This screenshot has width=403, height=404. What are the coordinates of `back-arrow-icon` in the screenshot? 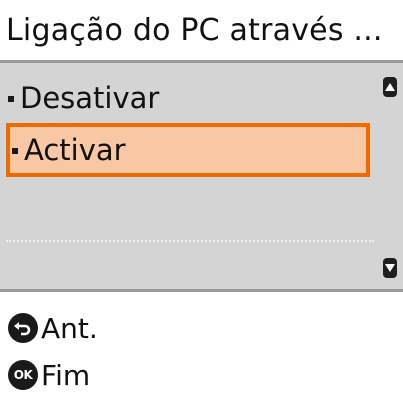 It's located at (23, 328).